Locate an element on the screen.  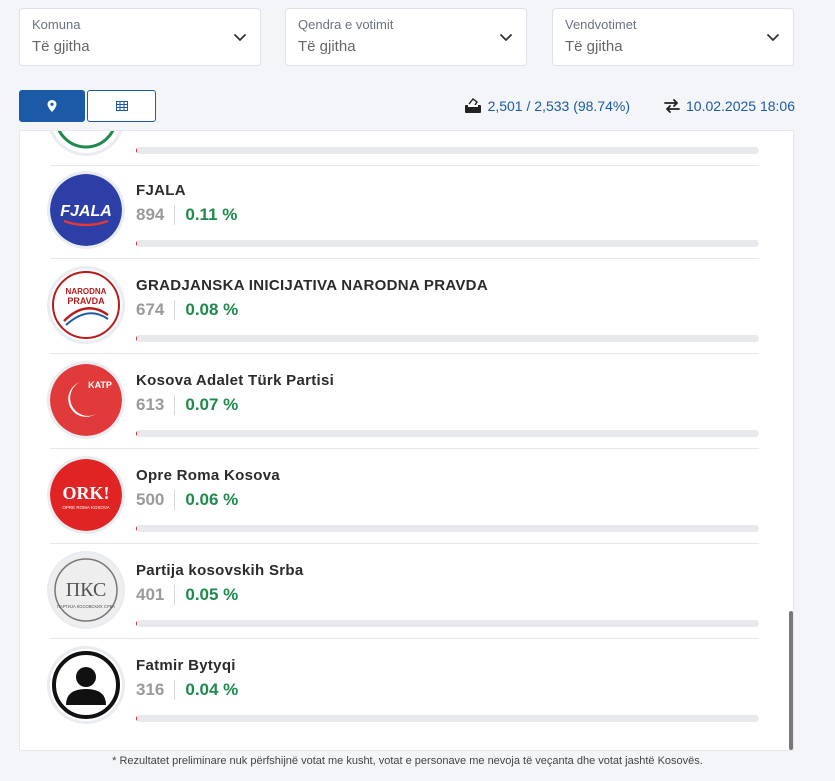
vote-count: 401 is located at coordinates (156, 595).